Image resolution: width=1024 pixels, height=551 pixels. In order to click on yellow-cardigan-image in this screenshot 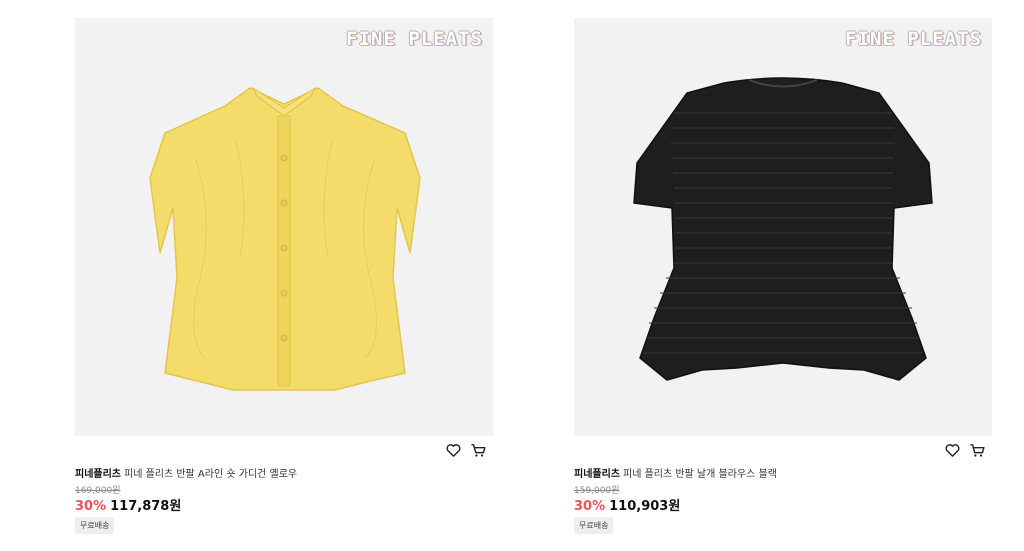, I will do `click(285, 238)`.